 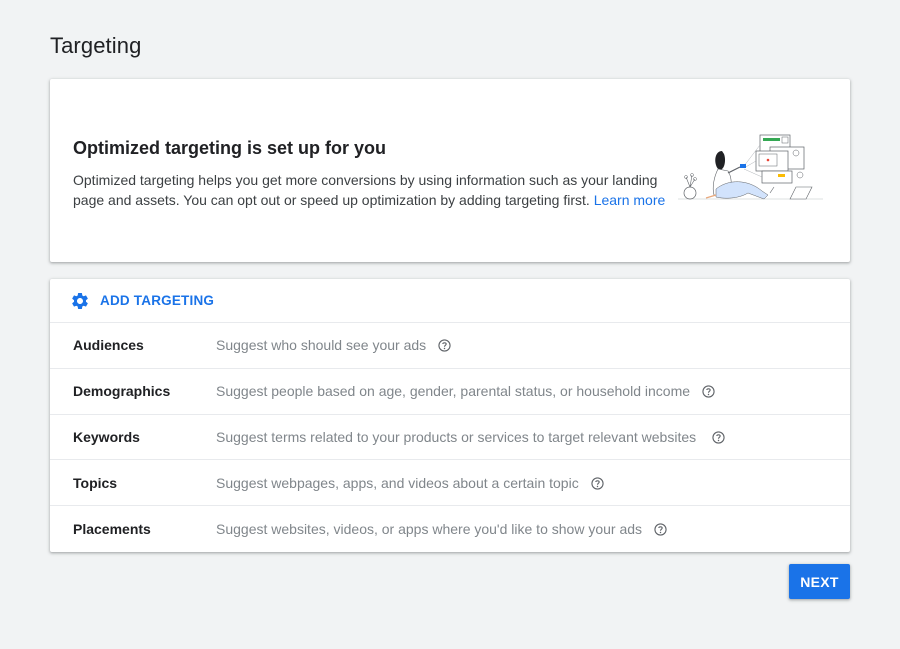 I want to click on add-targeting-label: ADD TARGETING, so click(x=157, y=300).